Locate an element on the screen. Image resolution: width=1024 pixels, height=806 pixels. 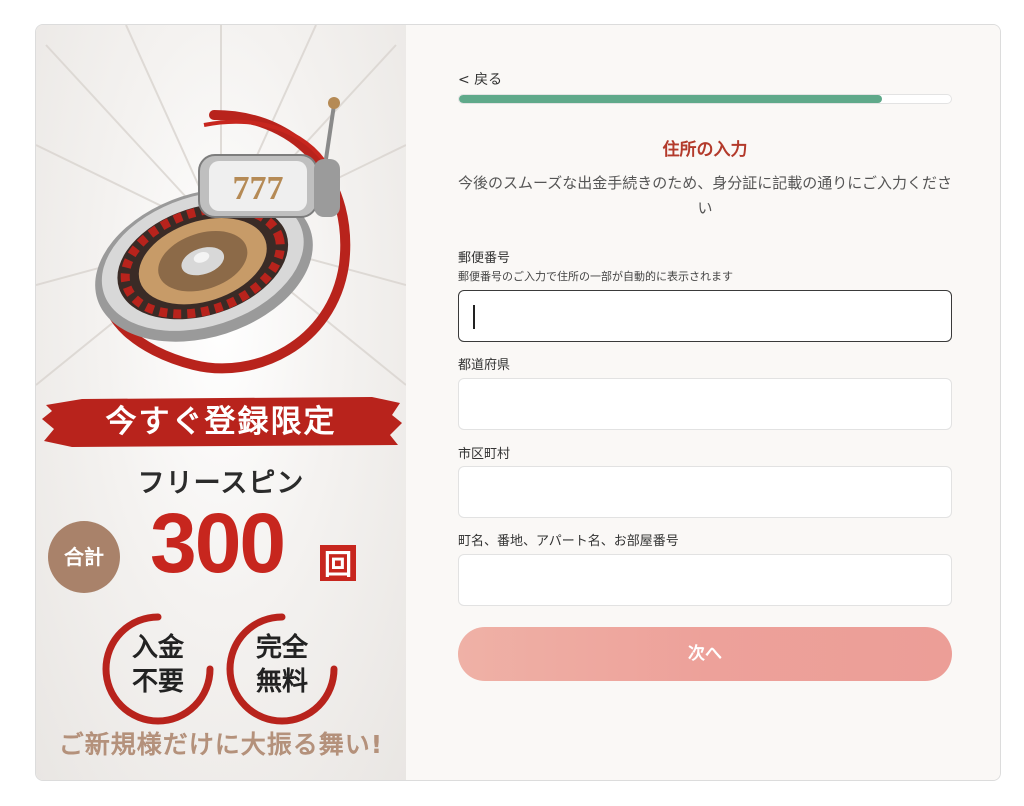
page-subtitle: 今後のスムーズな出金手続きのため、身分証に記載の通りにご入力ください is located at coordinates (705, 195).